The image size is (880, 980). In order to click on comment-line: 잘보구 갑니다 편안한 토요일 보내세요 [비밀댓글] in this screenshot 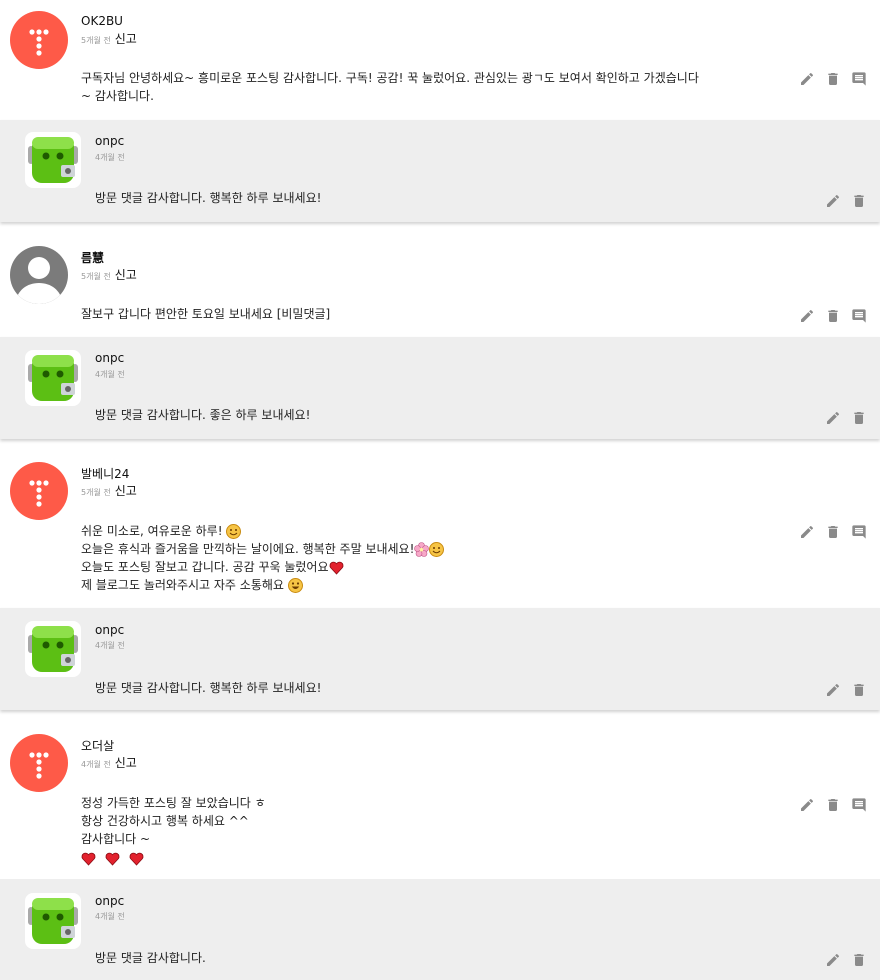, I will do `click(206, 314)`.